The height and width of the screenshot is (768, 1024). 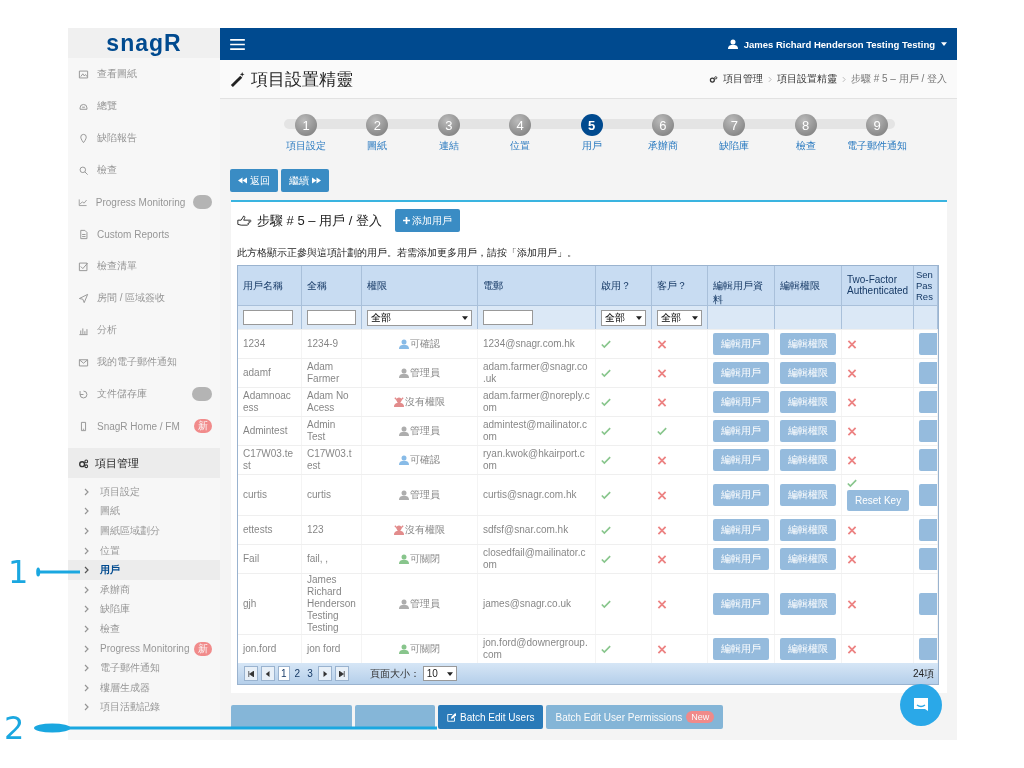 I want to click on back-button: 返回, so click(x=254, y=180).